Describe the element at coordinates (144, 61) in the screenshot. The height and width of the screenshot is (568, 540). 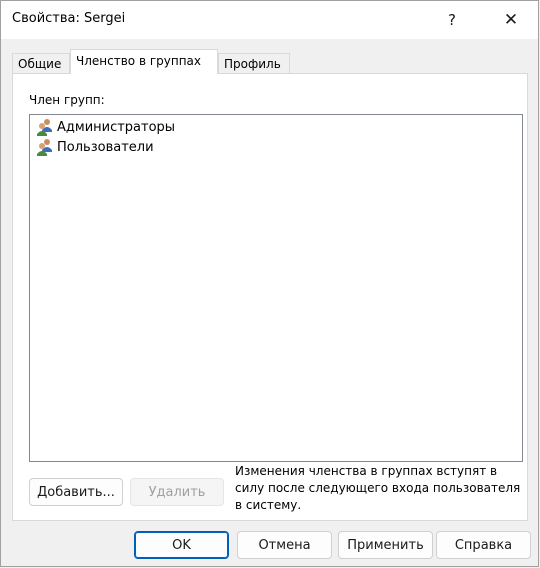
I see `tab-group-membership: Членство в группах` at that location.